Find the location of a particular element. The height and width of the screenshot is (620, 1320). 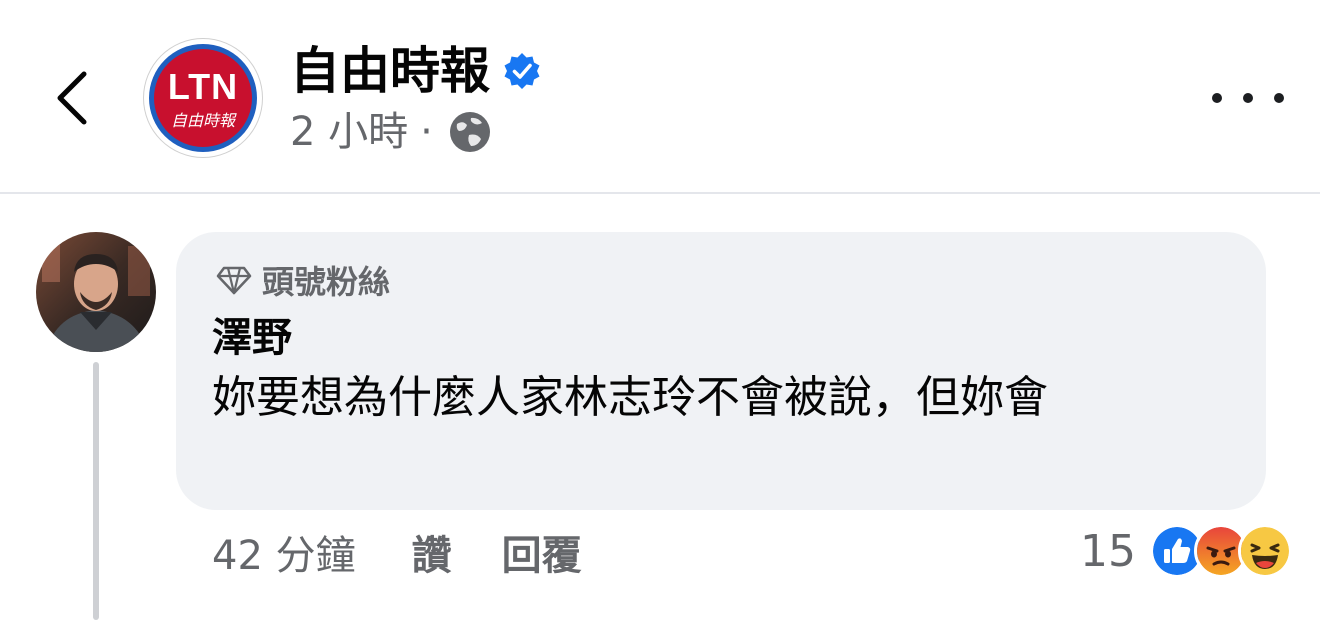

logo-main-text: LTN is located at coordinates (203, 86).